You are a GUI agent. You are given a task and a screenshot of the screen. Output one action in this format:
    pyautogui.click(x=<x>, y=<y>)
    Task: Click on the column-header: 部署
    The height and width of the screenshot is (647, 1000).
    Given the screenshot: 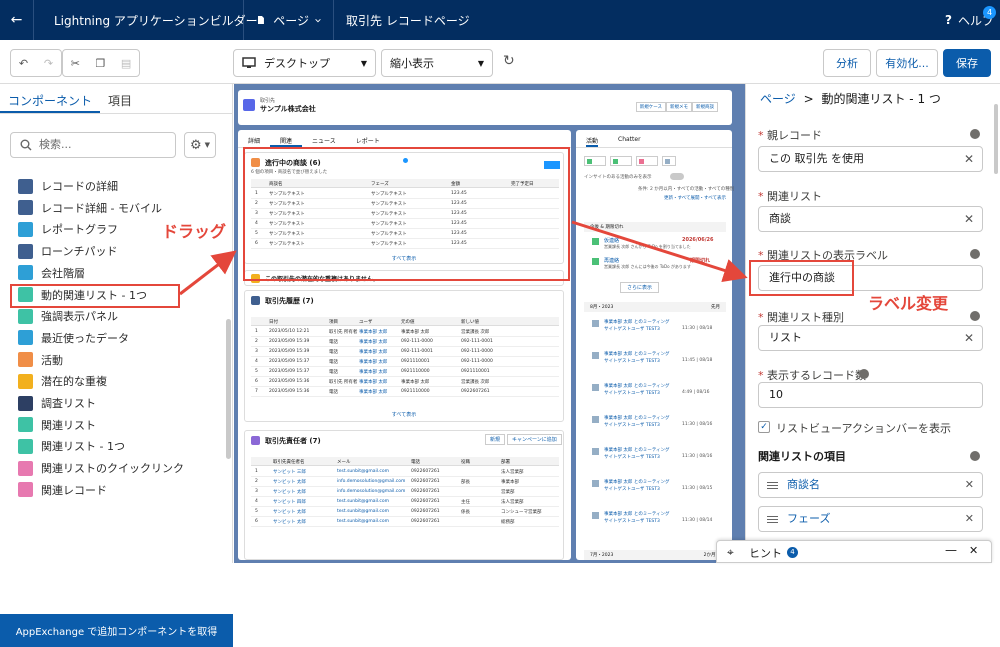 What is the action you would take?
    pyautogui.click(x=505, y=462)
    